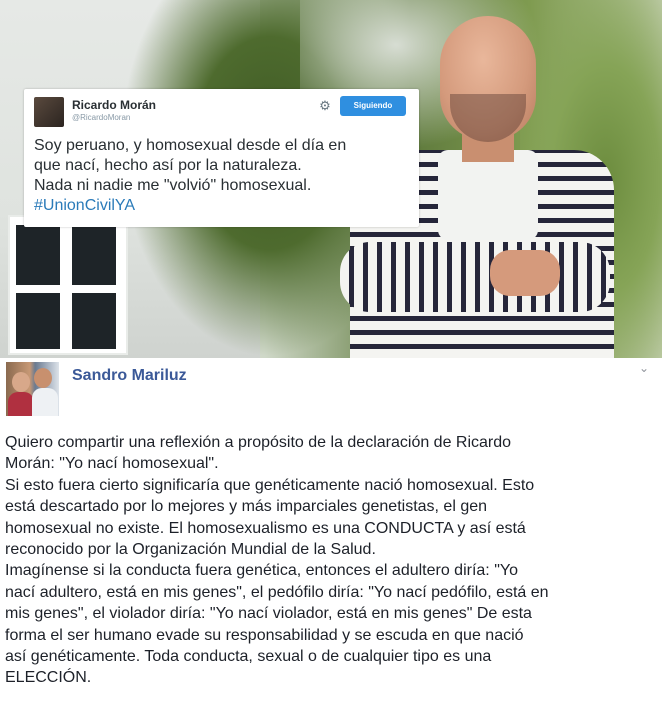 This screenshot has height=720, width=662. Describe the element at coordinates (325, 106) in the screenshot. I see `gear-icon: ⚙` at that location.